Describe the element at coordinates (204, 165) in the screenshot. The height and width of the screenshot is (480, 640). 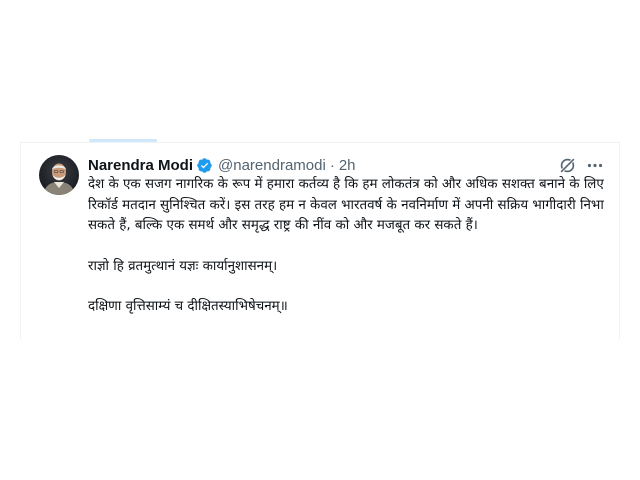
I see `verified-badge-icon` at that location.